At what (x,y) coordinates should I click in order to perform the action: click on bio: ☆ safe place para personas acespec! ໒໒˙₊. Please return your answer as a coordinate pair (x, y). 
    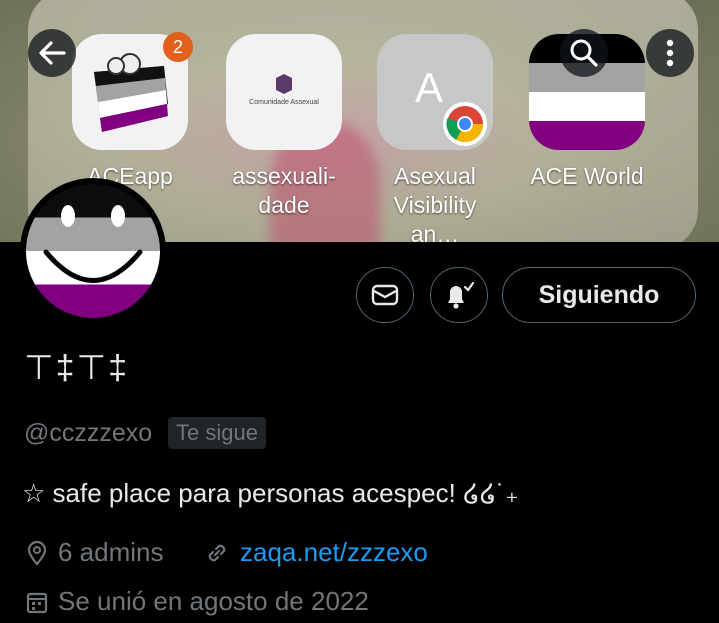
    Looking at the image, I should click on (270, 493).